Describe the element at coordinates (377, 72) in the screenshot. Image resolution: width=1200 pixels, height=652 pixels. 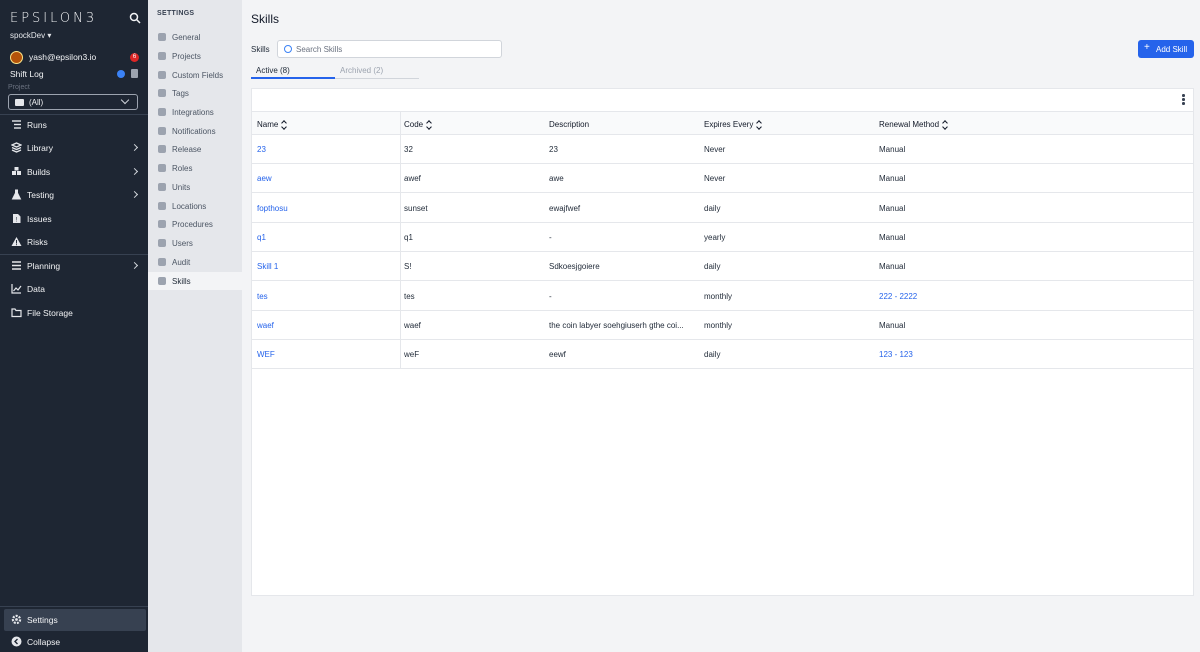
I see `tab-archived: Archived (2)` at that location.